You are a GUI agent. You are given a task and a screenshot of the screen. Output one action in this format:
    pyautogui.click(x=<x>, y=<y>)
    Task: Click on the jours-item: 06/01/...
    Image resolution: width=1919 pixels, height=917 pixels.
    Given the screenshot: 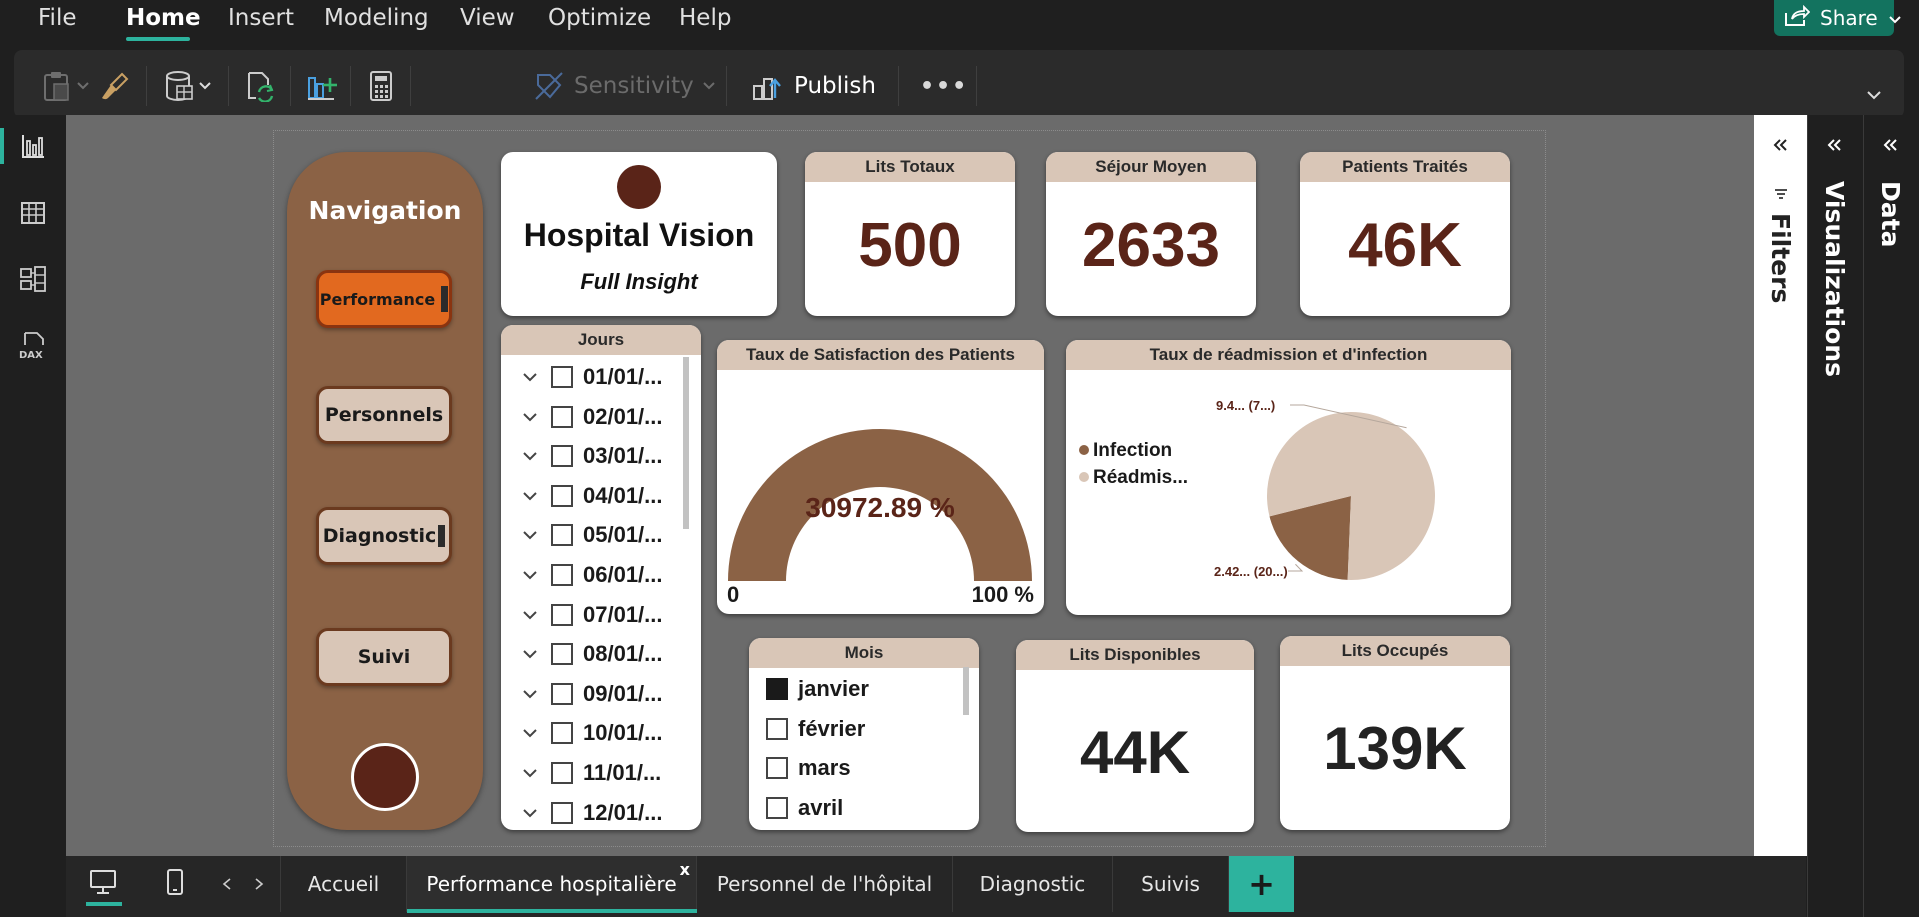 What is the action you would take?
    pyautogui.click(x=591, y=575)
    